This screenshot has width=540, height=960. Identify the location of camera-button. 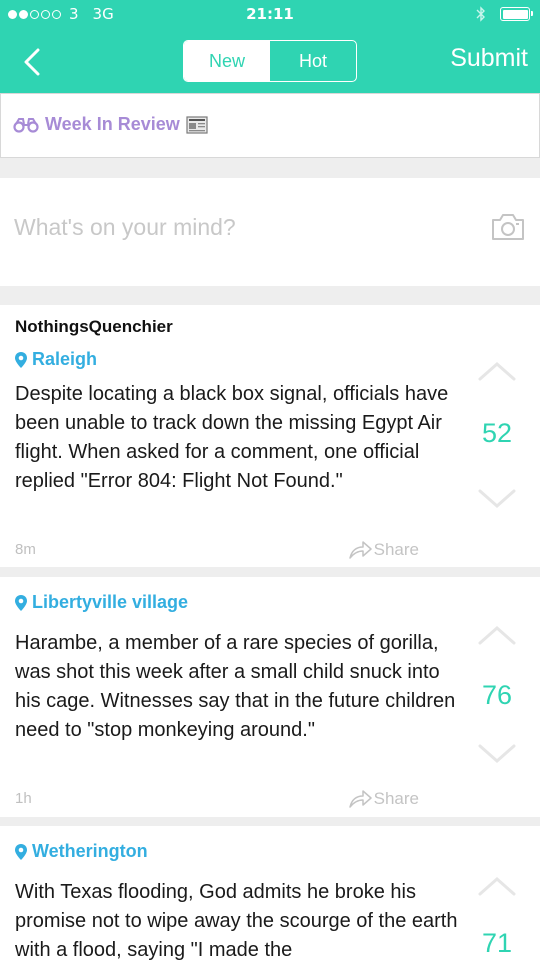
(508, 229).